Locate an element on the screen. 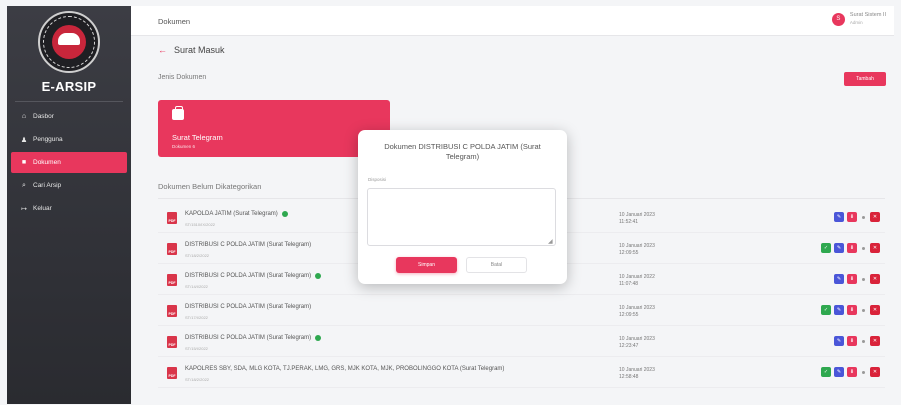 The width and height of the screenshot is (901, 405). sidebar-item-label: Keluar is located at coordinates (42, 208).